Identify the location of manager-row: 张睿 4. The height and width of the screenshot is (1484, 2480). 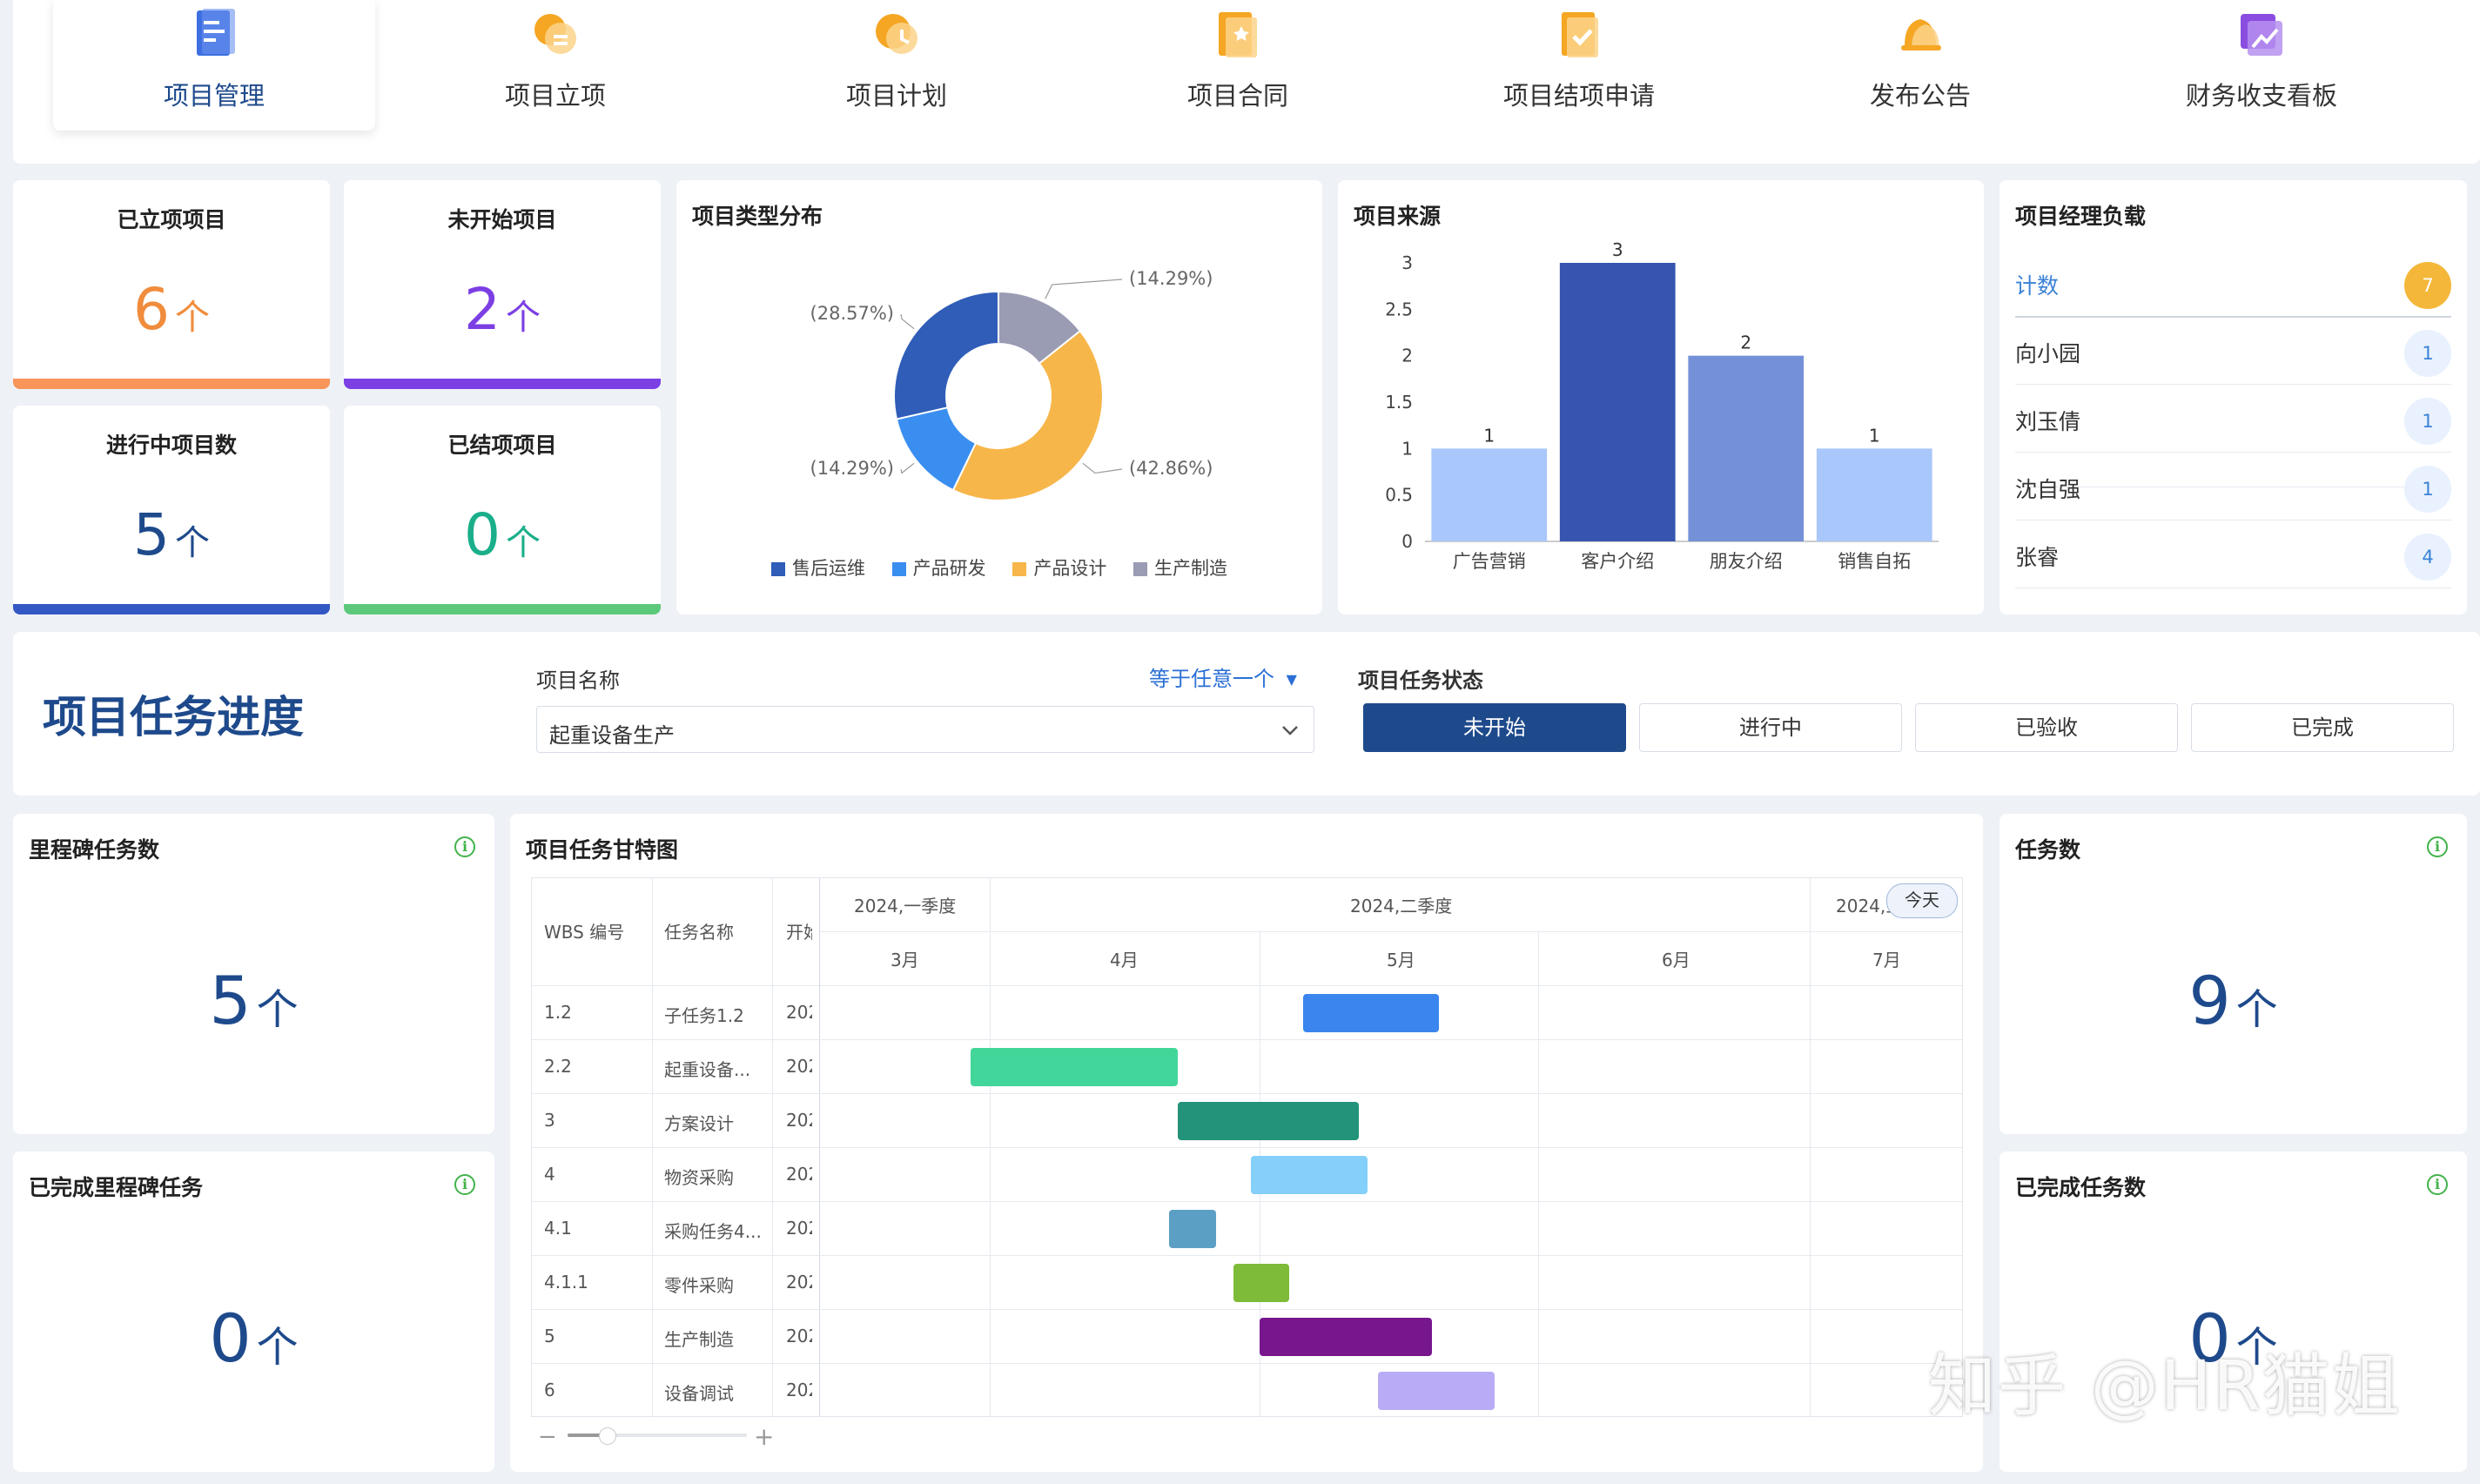
(2233, 554).